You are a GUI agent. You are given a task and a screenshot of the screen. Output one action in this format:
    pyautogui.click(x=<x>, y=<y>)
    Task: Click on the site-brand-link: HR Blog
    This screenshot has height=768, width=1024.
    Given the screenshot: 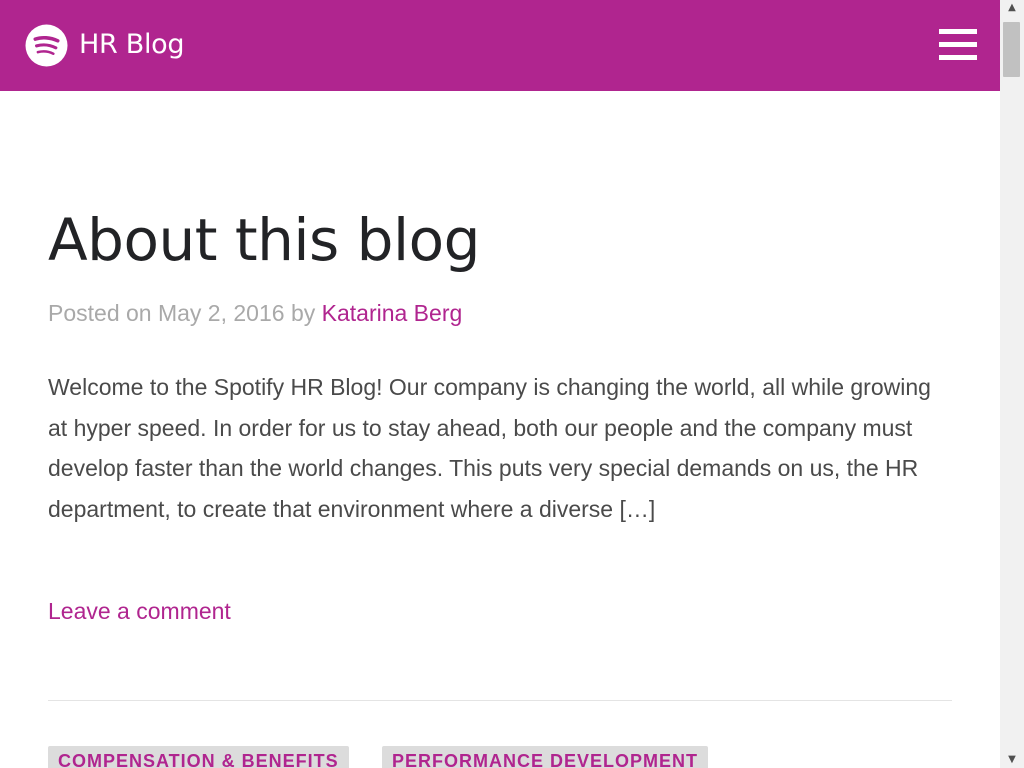 What is the action you would take?
    pyautogui.click(x=105, y=45)
    